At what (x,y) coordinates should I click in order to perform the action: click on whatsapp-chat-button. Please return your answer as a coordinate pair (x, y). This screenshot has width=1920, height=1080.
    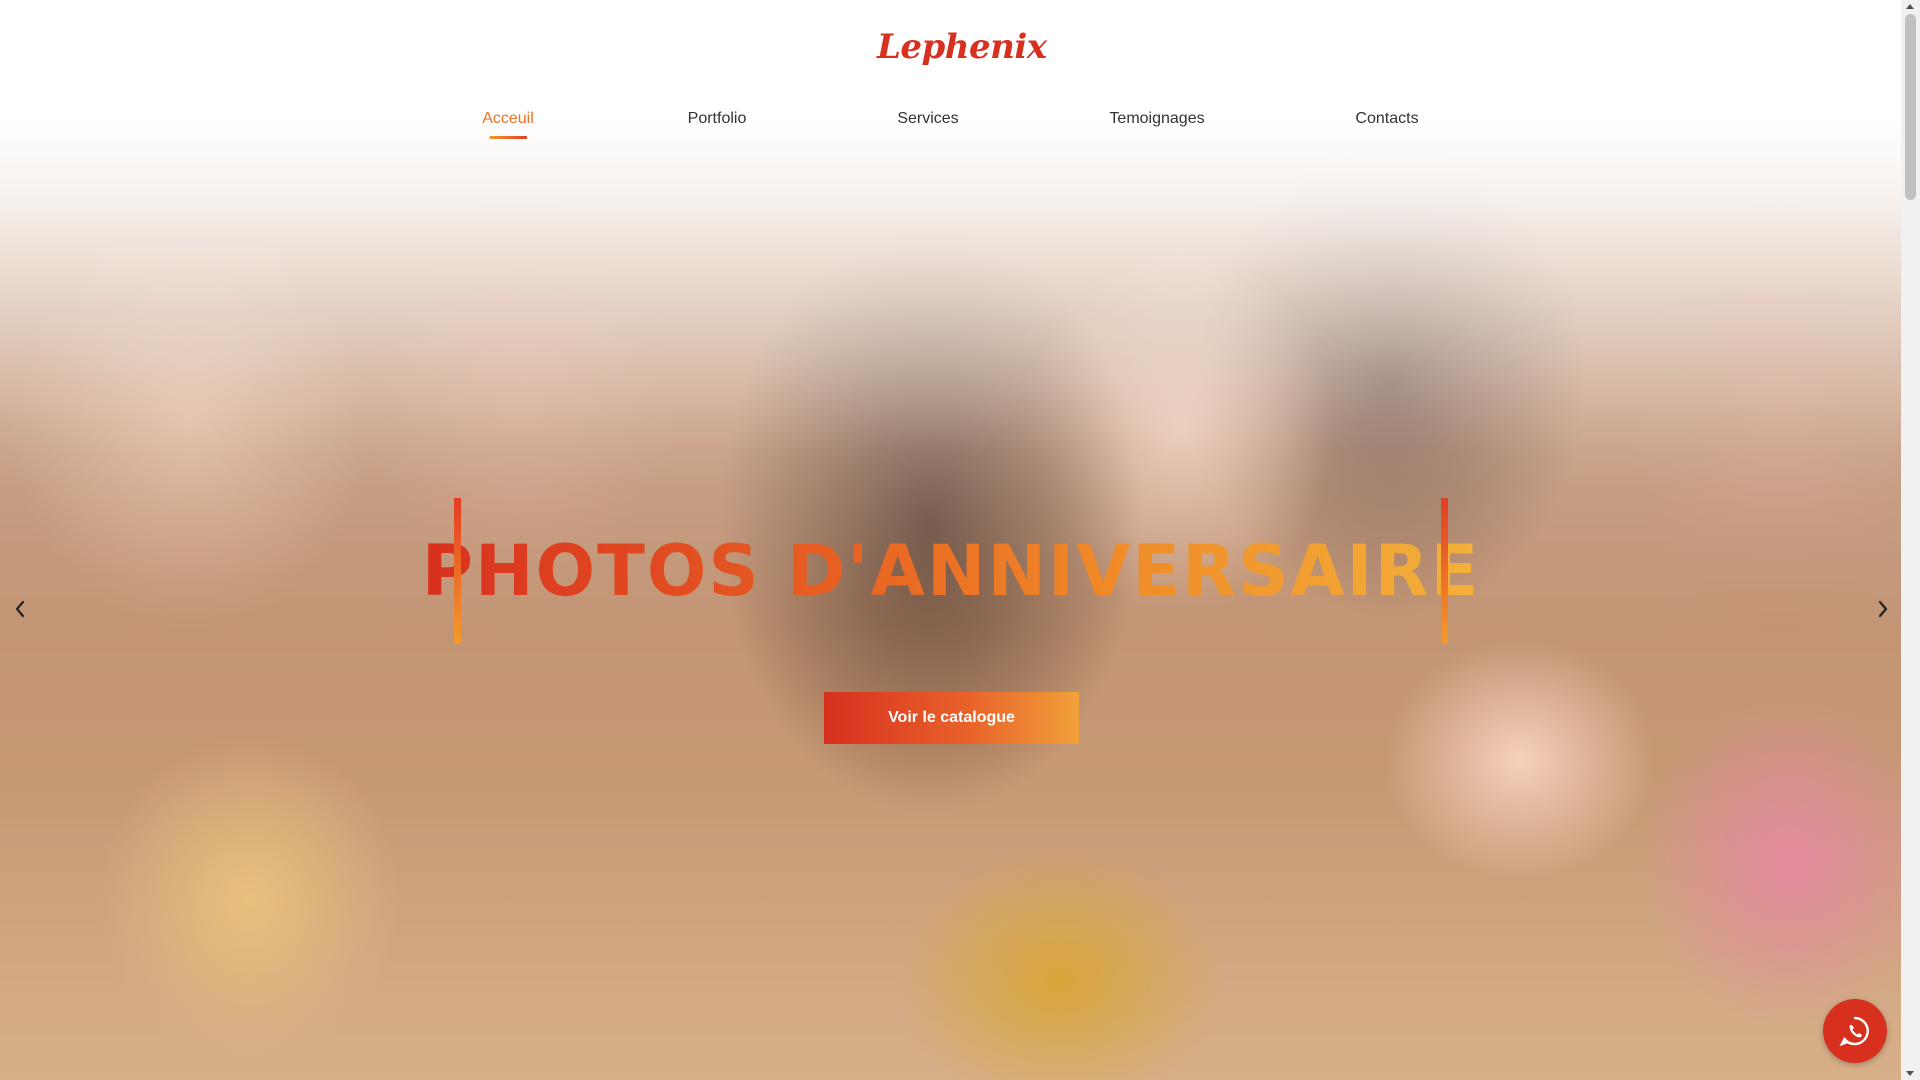
    Looking at the image, I should click on (1855, 1031).